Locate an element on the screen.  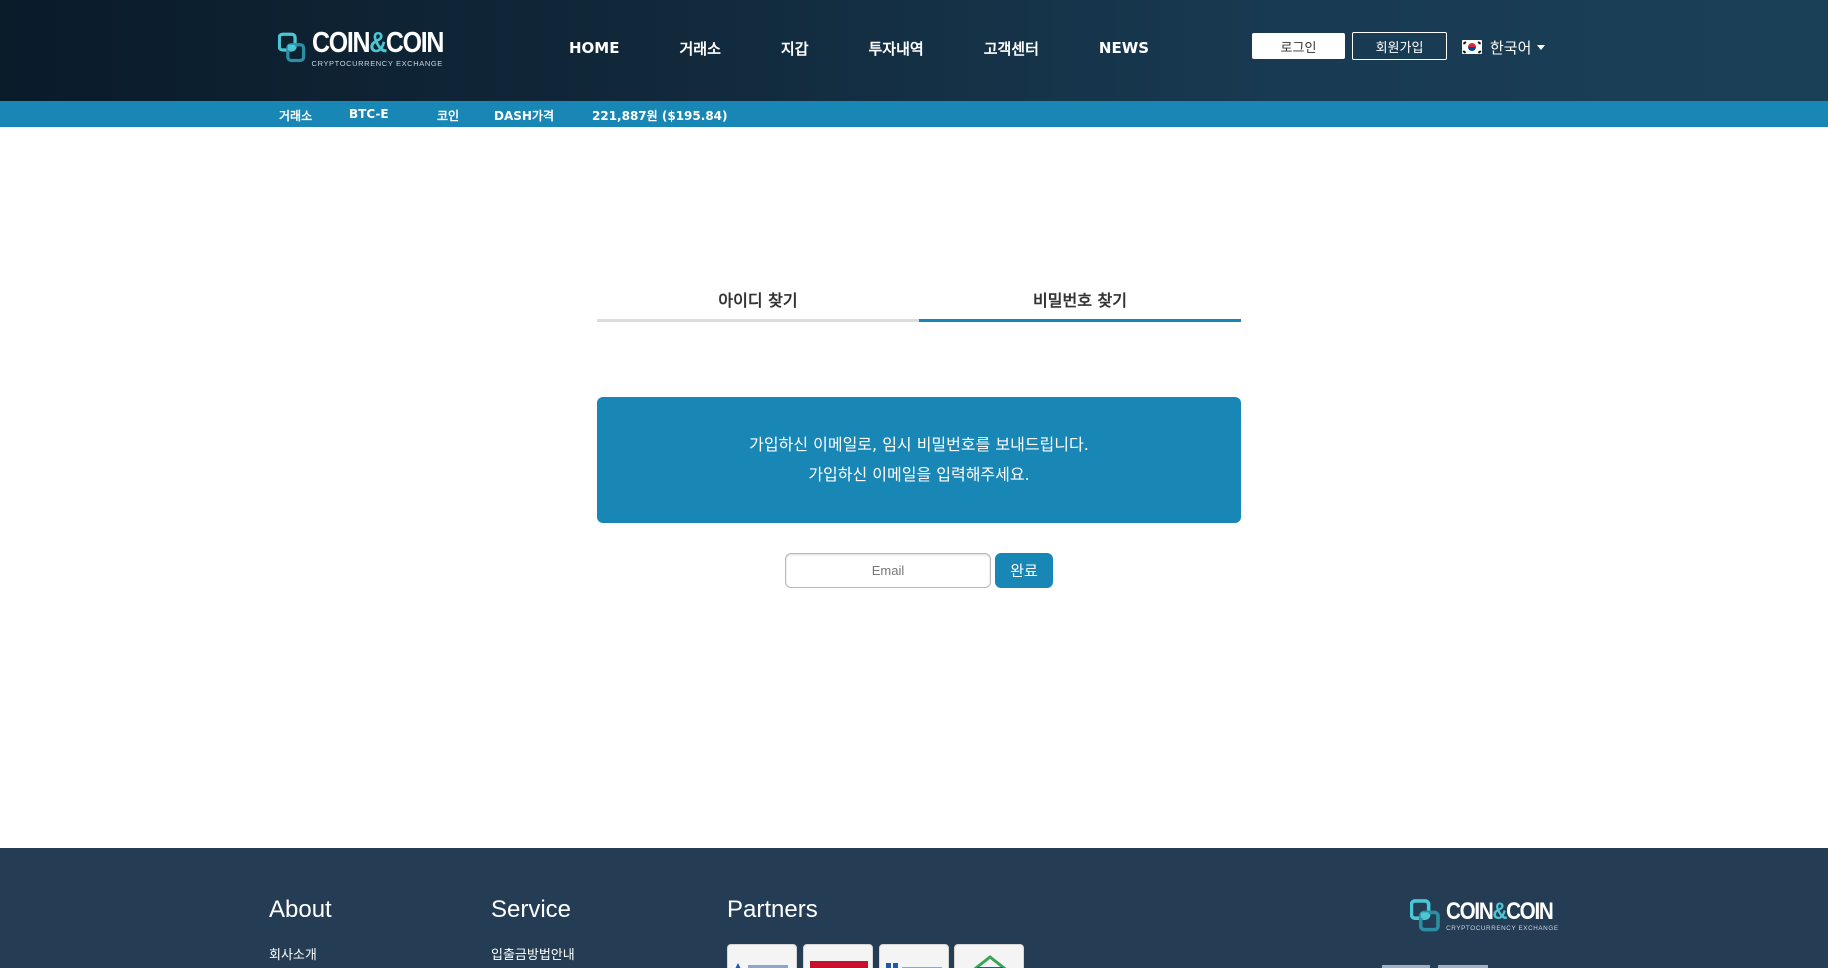
footer-logo-name: COIN&COIN is located at coordinates (1500, 911).